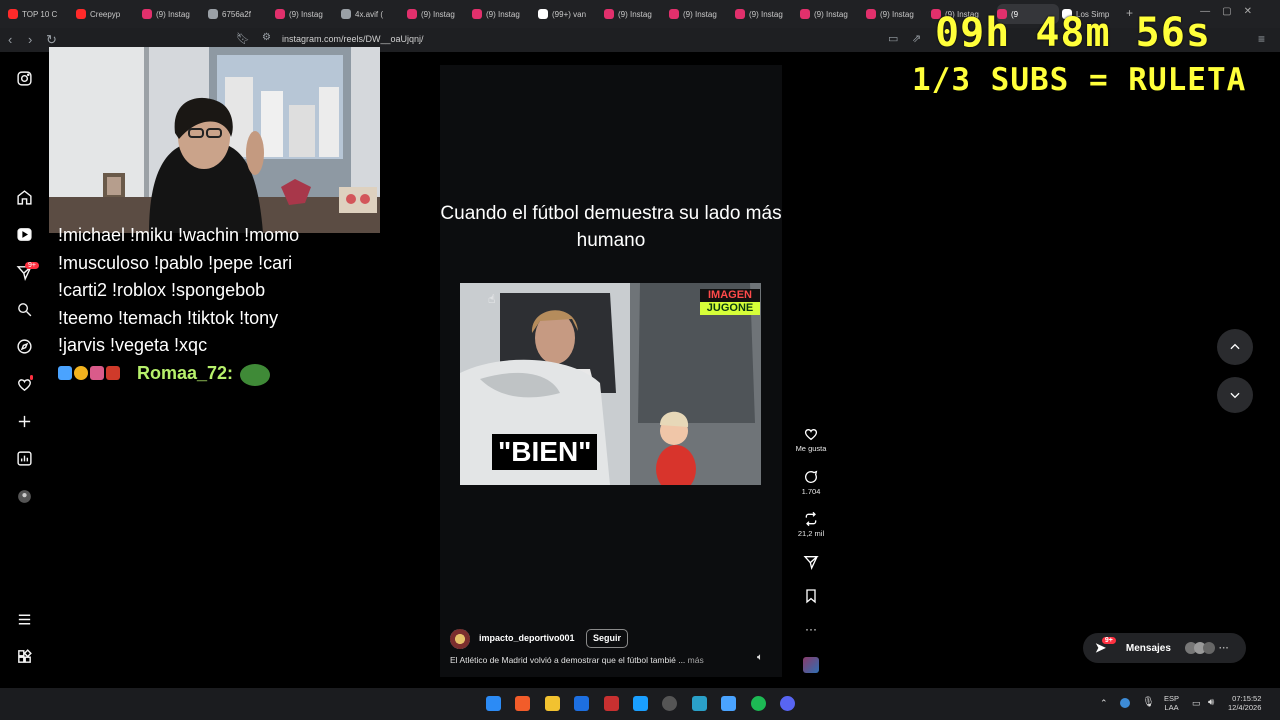  I want to click on chevron-up-icon, so click(1235, 346).